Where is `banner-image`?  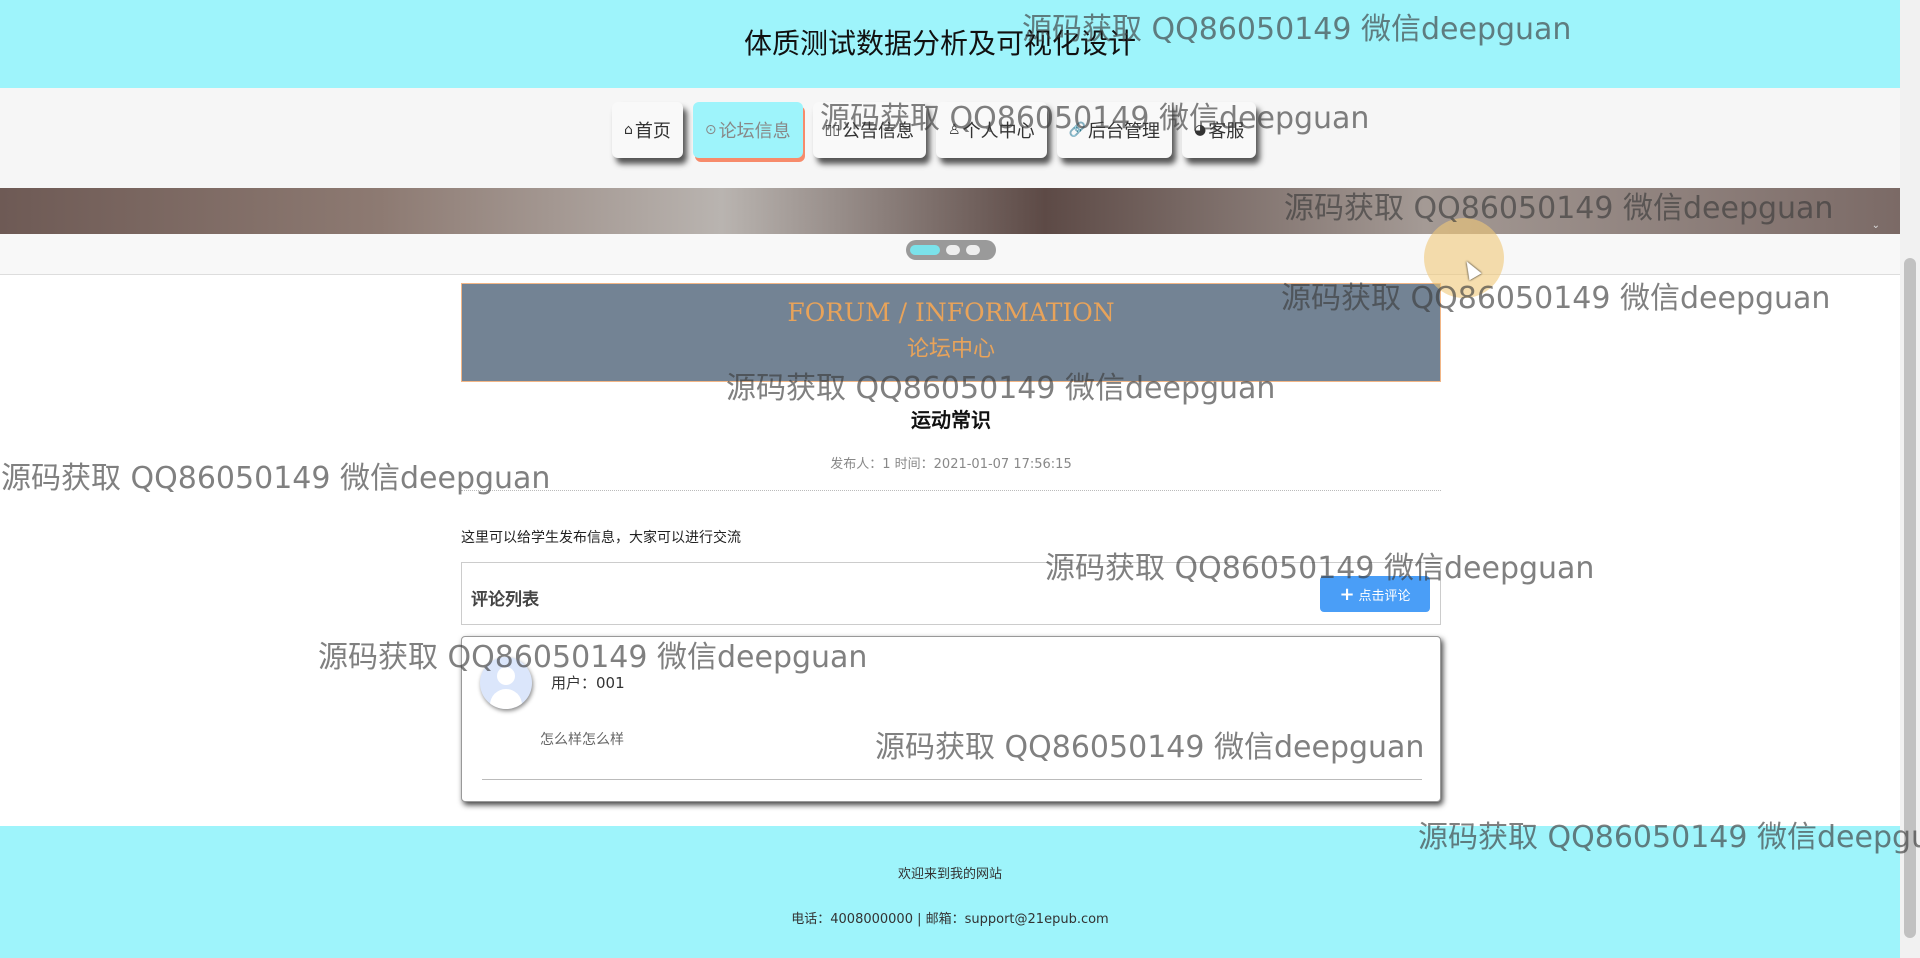 banner-image is located at coordinates (950, 211).